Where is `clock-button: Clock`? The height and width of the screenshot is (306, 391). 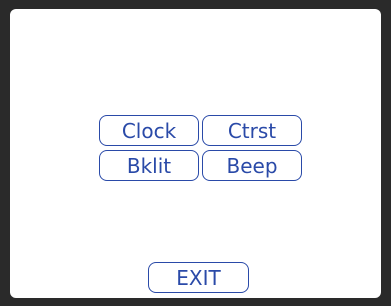
clock-button: Clock is located at coordinates (149, 130).